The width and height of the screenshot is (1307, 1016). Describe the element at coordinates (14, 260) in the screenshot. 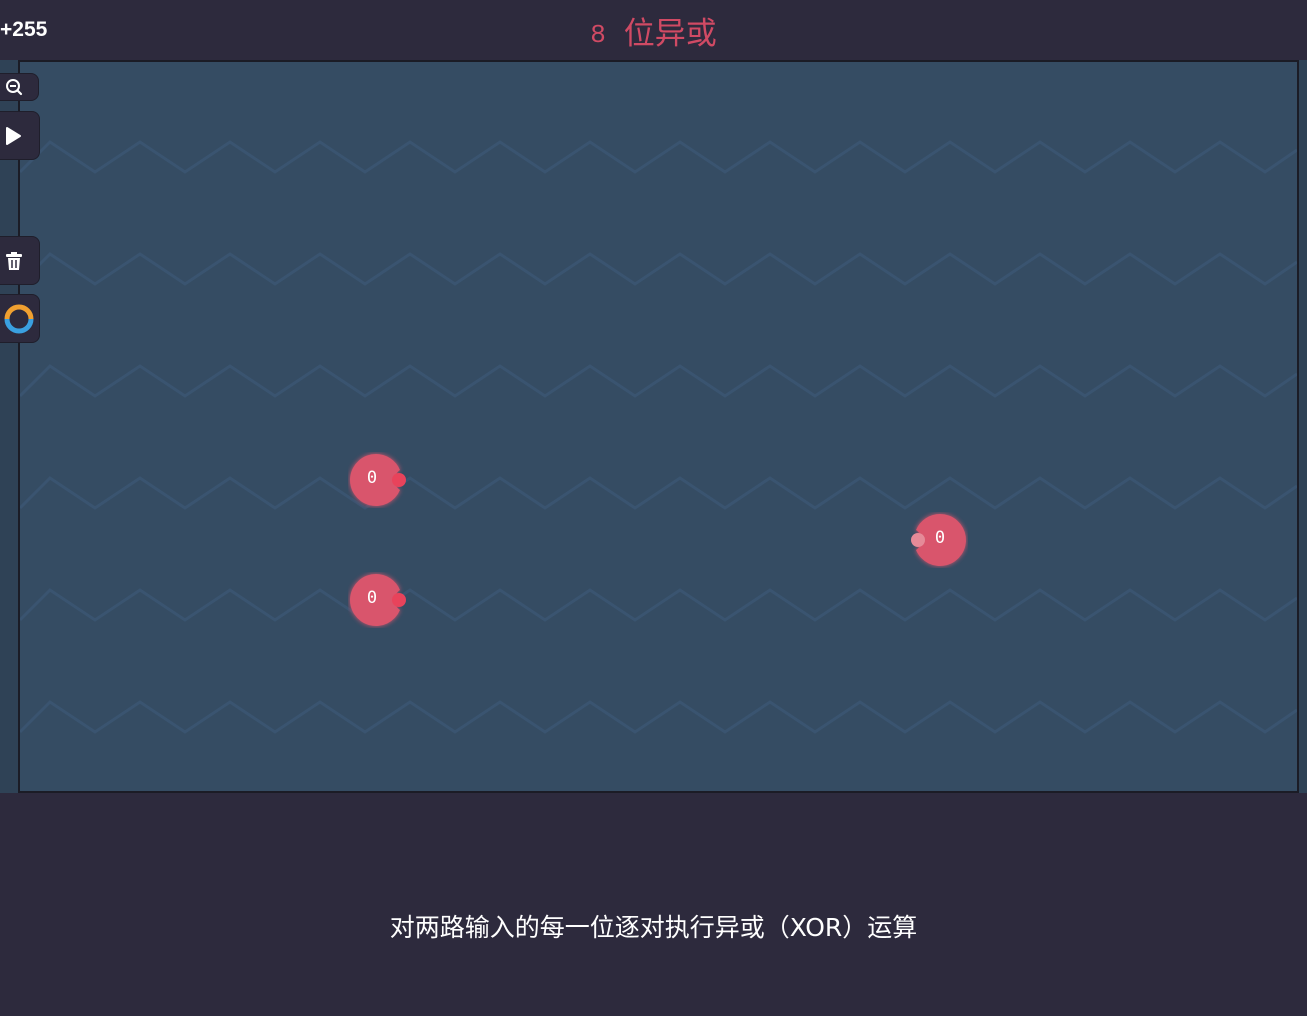

I see `trash-icon` at that location.